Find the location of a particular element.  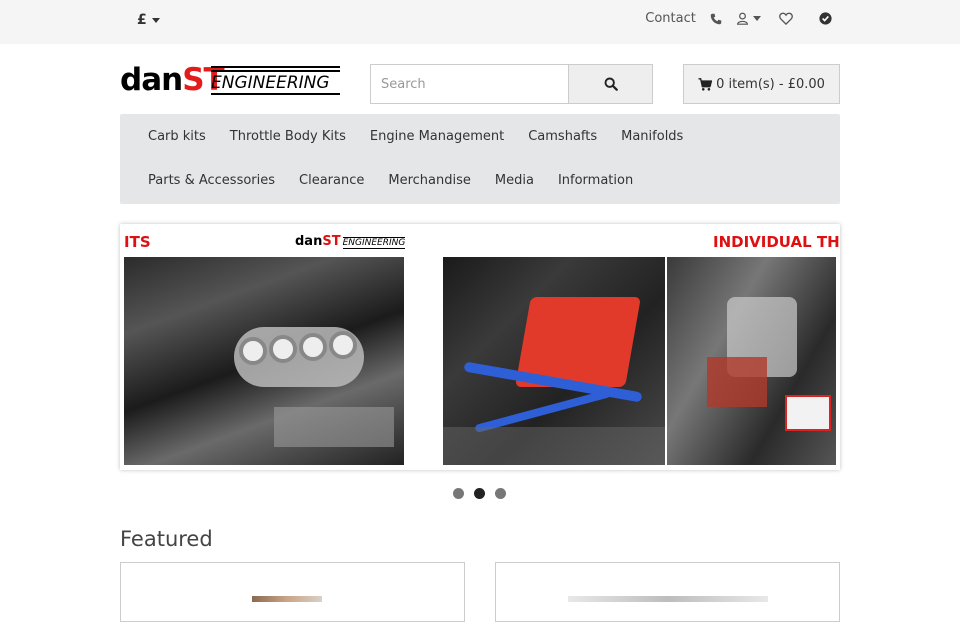

banner-photo-vtec-engine is located at coordinates (554, 361).